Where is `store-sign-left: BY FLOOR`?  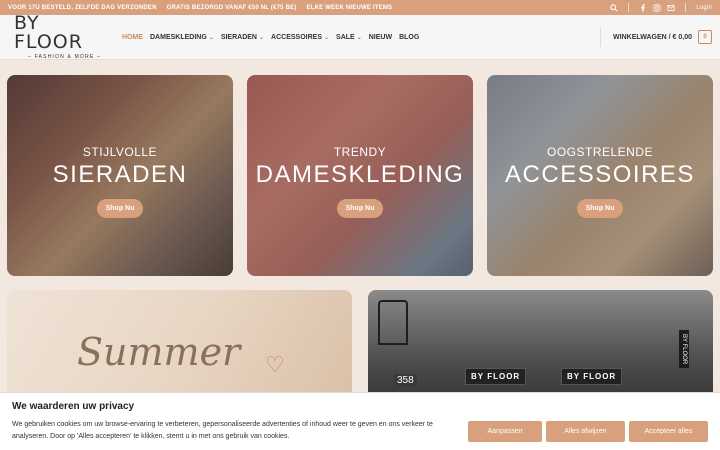
store-sign-left: BY FLOOR is located at coordinates (496, 376).